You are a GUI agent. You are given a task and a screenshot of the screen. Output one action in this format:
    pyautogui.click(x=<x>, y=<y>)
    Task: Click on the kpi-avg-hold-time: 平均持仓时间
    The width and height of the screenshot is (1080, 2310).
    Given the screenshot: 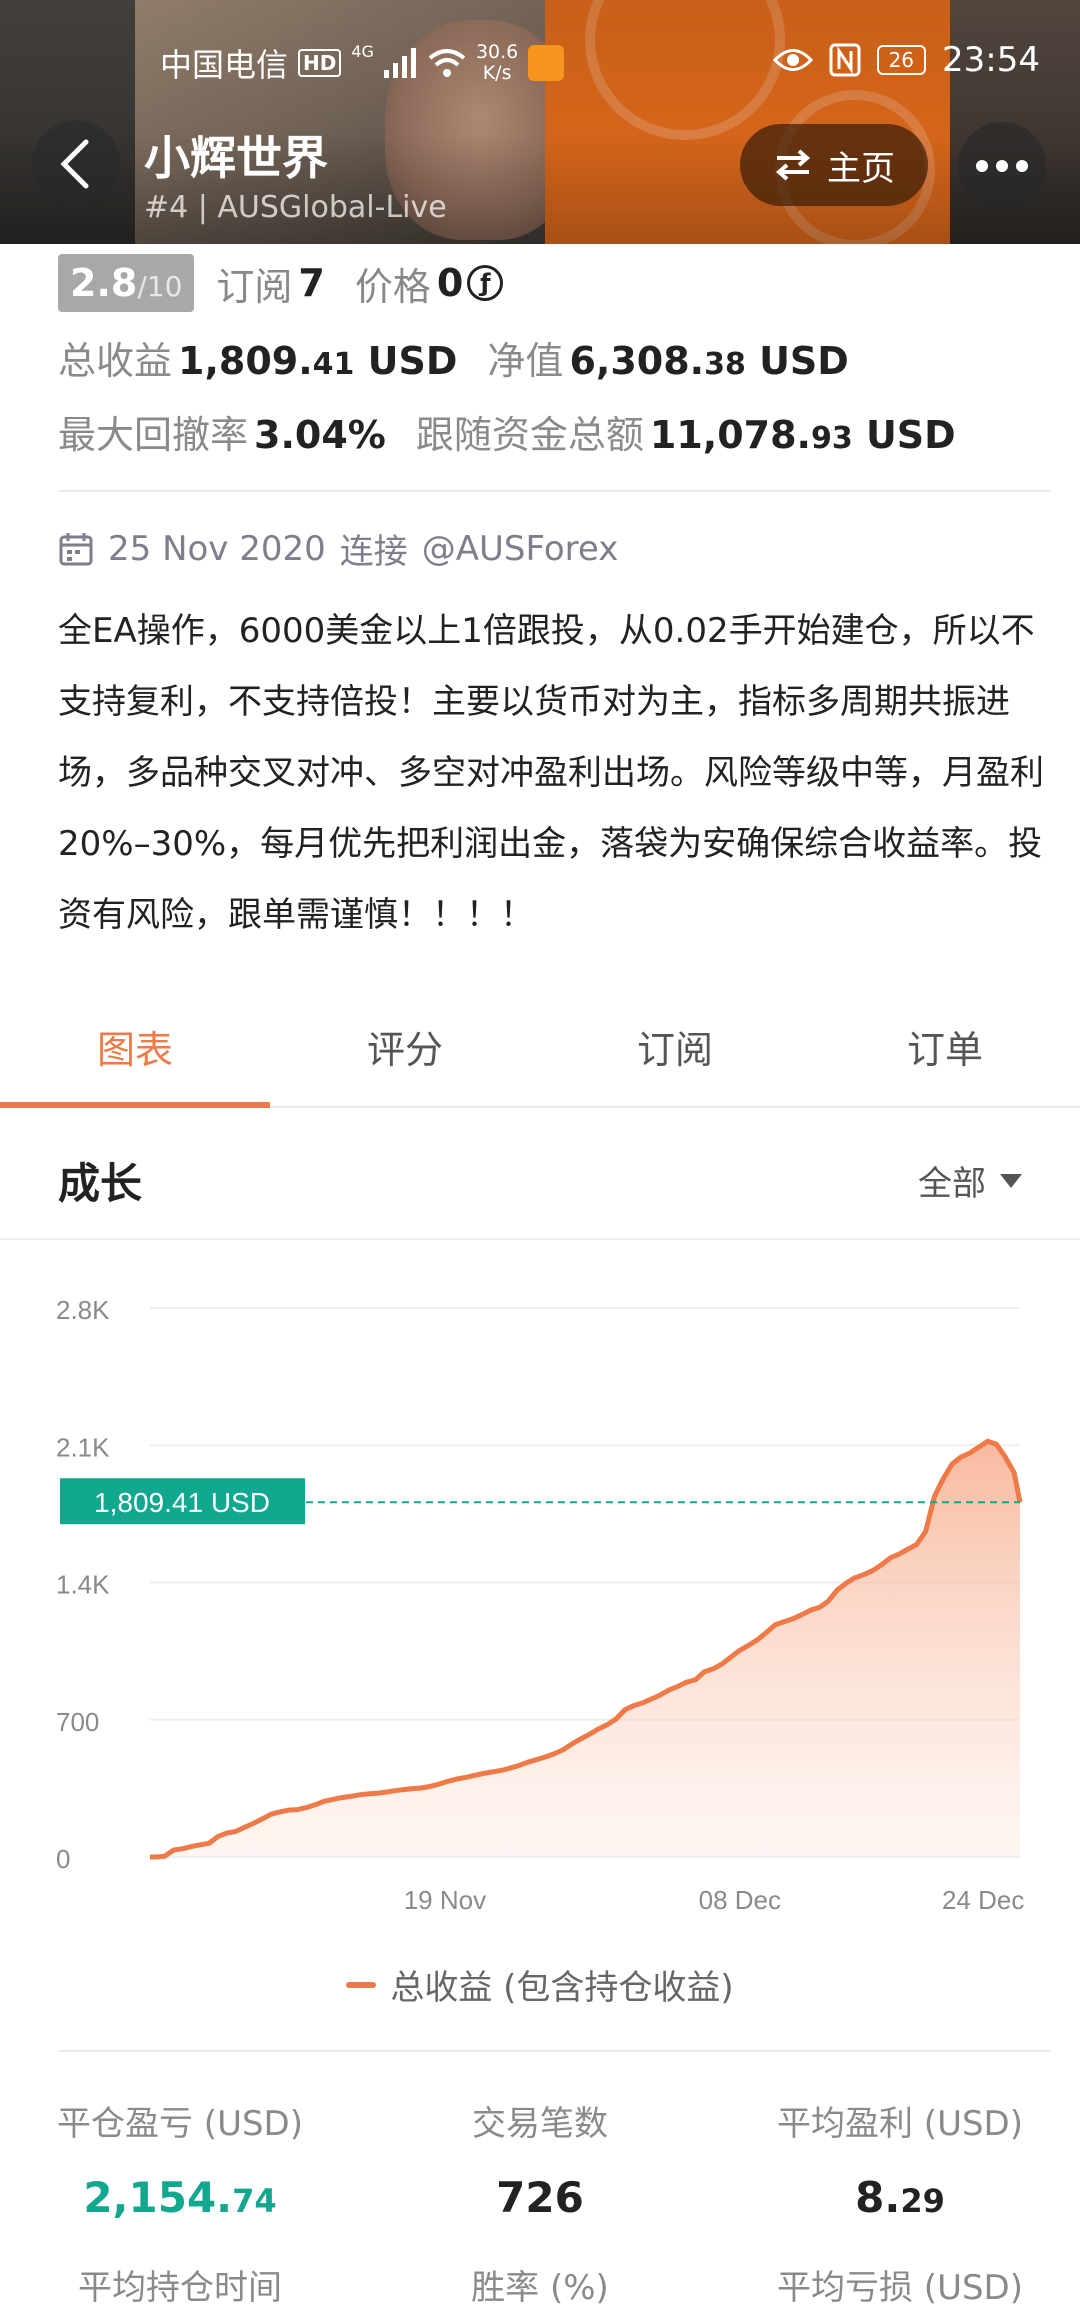 What is the action you would take?
    pyautogui.click(x=180, y=2284)
    